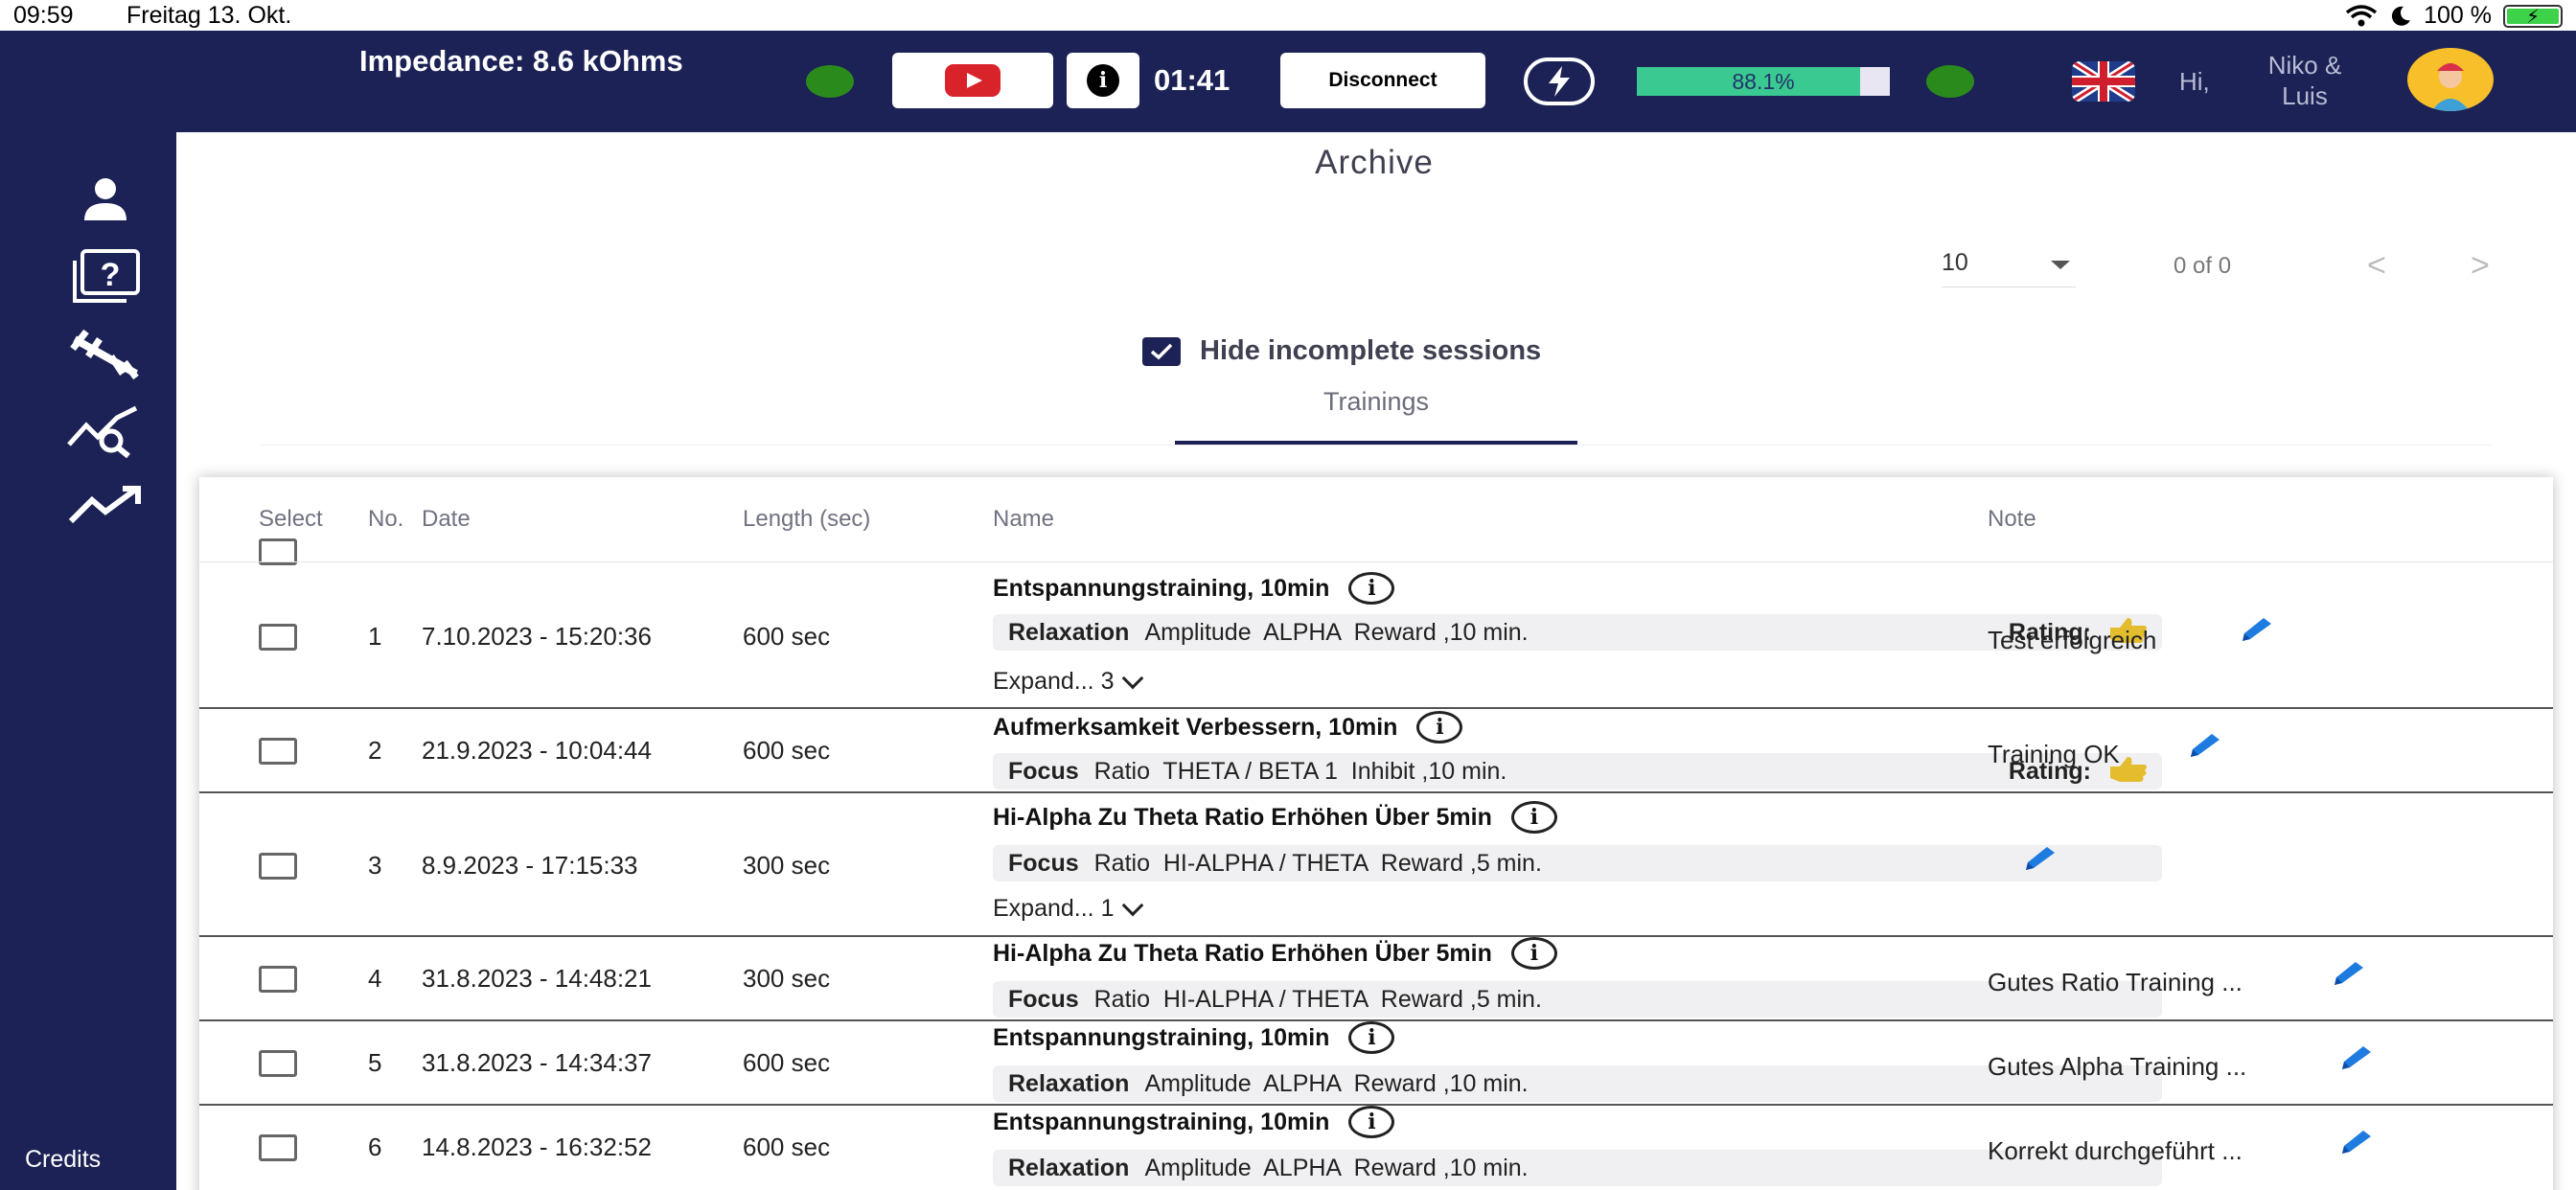  What do you see at coordinates (375, 866) in the screenshot?
I see `row-no: 3` at bounding box center [375, 866].